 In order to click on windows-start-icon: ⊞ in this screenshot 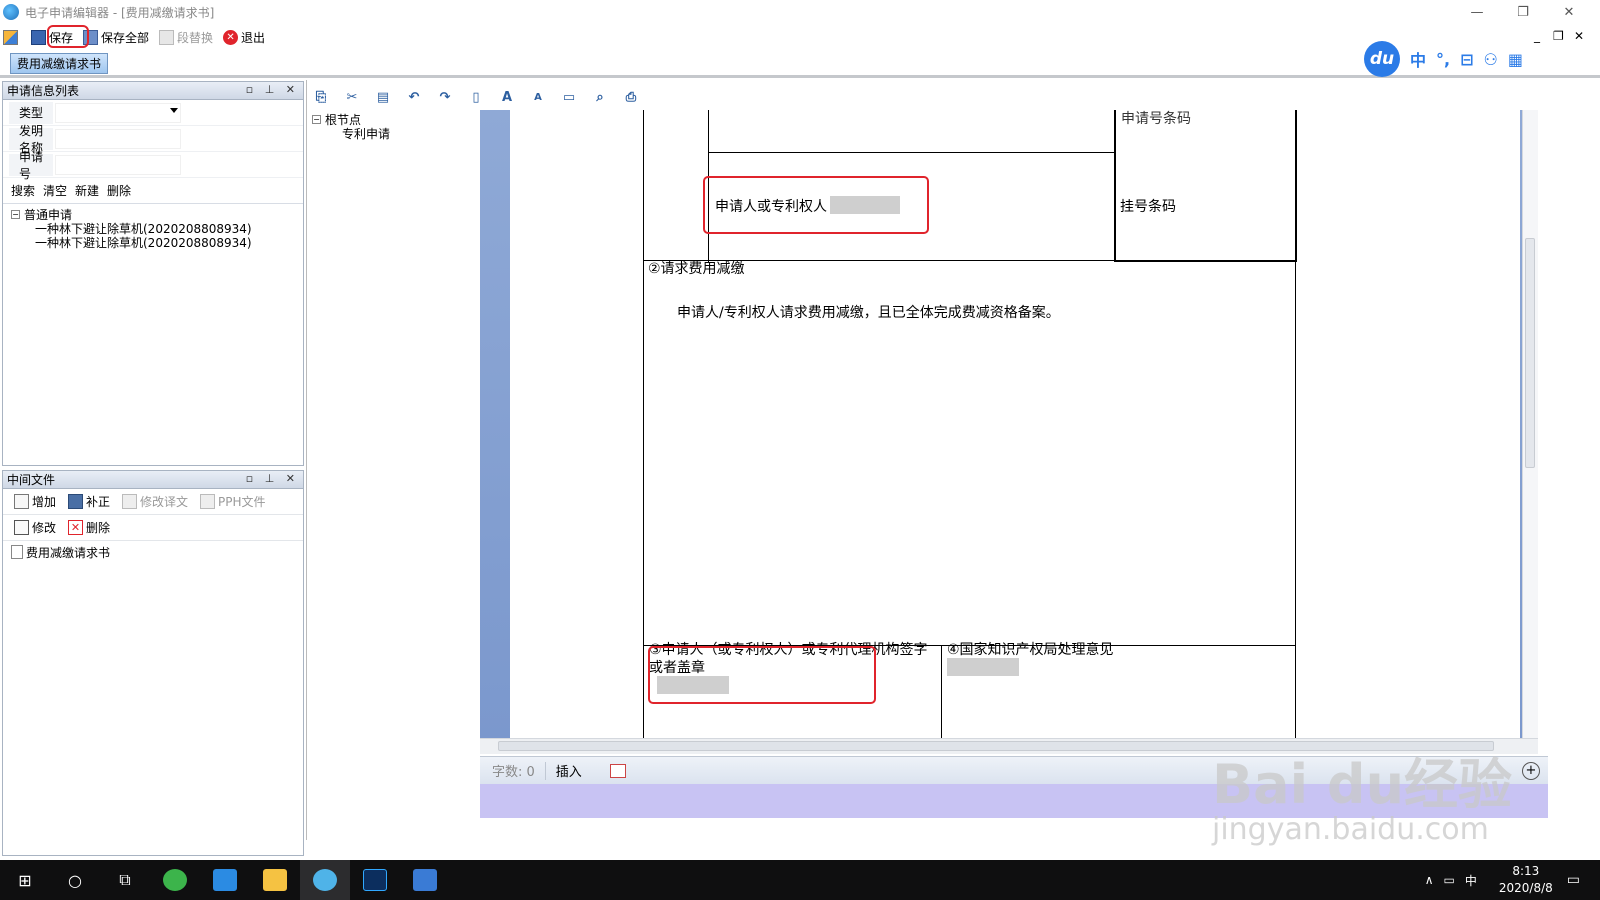, I will do `click(25, 880)`.